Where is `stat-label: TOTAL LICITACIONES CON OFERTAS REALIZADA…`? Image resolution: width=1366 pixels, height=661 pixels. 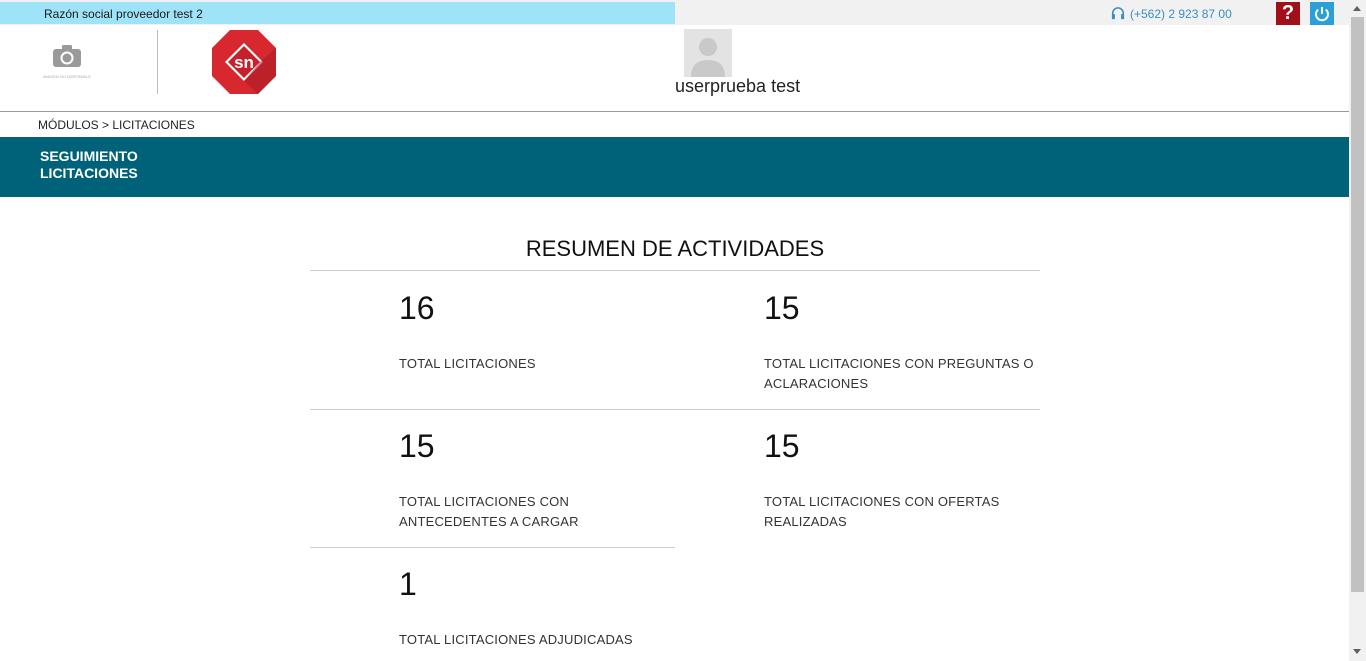
stat-label: TOTAL LICITACIONES CON OFERTAS REALIZADA… is located at coordinates (882, 511).